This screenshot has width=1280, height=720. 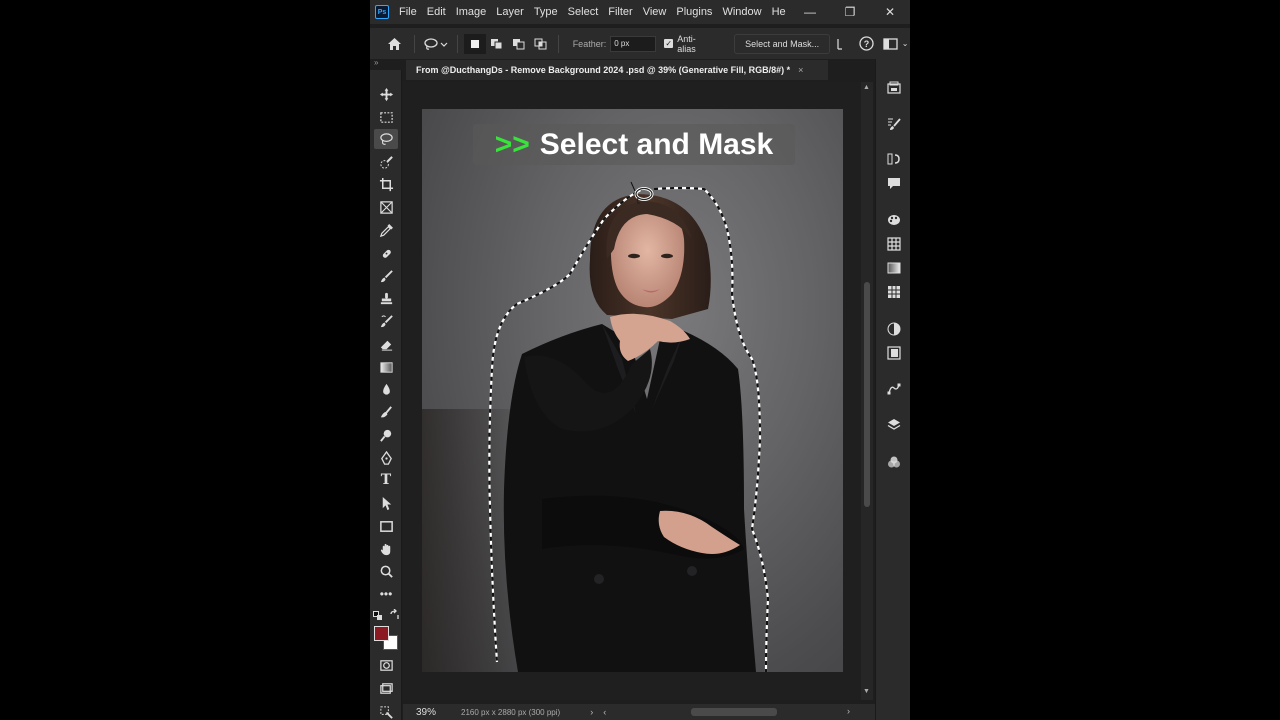 I want to click on lasso-preset-icon, so click(x=436, y=44).